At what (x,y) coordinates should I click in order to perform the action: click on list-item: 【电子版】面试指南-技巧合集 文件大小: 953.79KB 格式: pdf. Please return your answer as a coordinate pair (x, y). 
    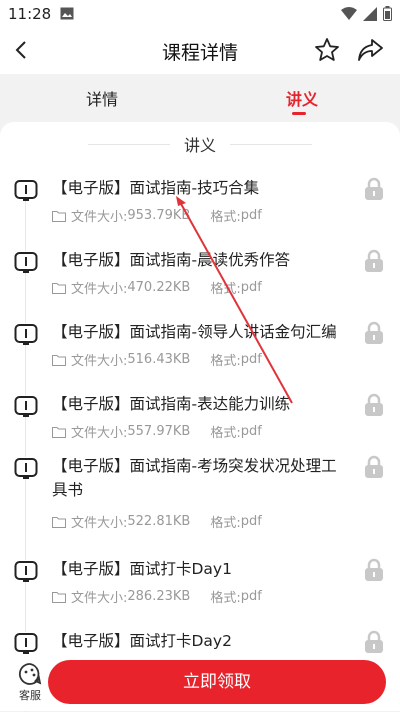
    Looking at the image, I should click on (200, 212).